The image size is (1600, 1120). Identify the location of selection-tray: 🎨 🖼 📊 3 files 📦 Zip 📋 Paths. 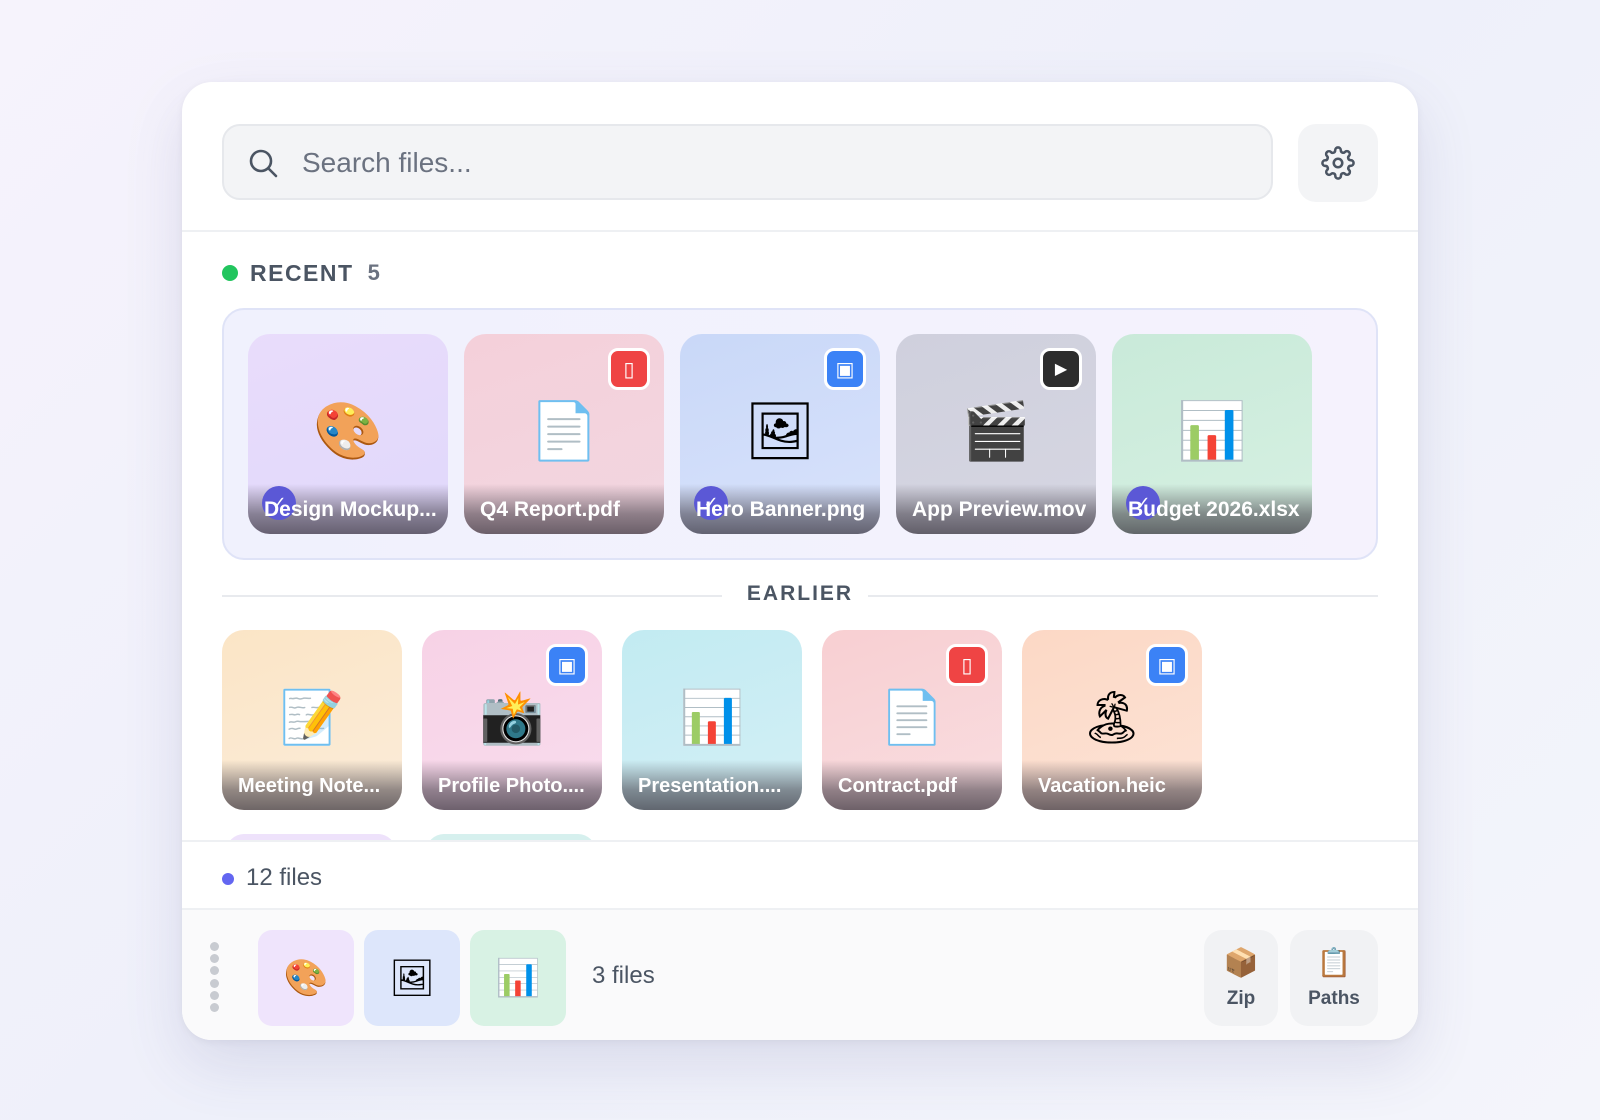
(800, 975).